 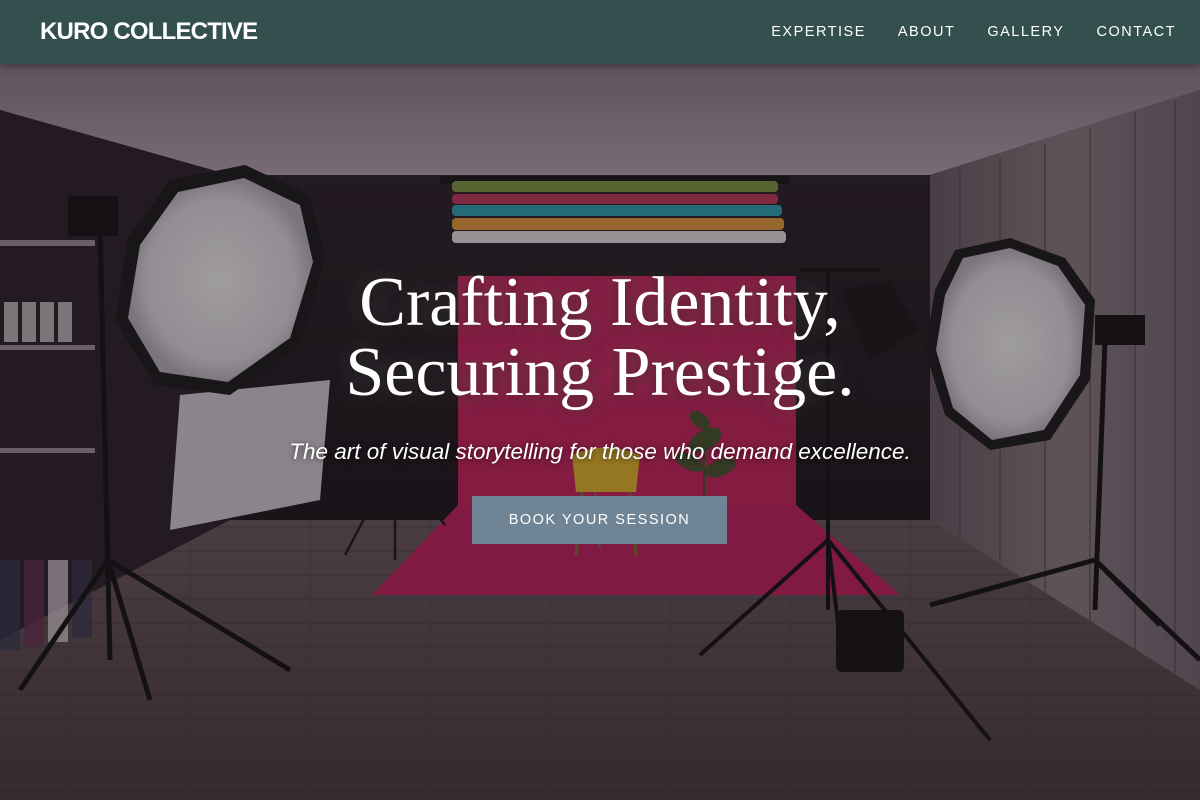 What do you see at coordinates (149, 32) in the screenshot?
I see `brand-logo: KURO COLLECTIVE` at bounding box center [149, 32].